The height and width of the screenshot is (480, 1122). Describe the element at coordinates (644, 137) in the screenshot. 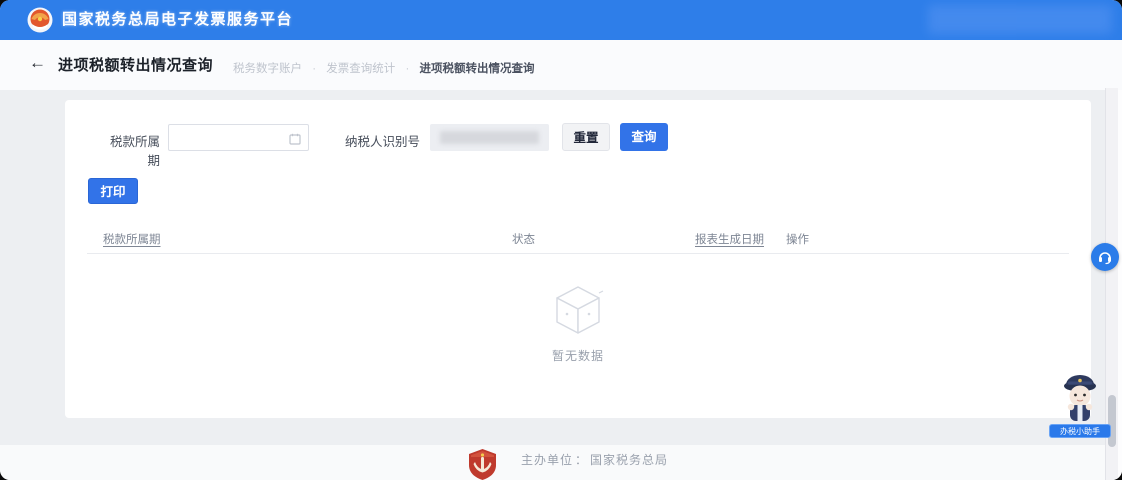

I see `query-button: 查询` at that location.